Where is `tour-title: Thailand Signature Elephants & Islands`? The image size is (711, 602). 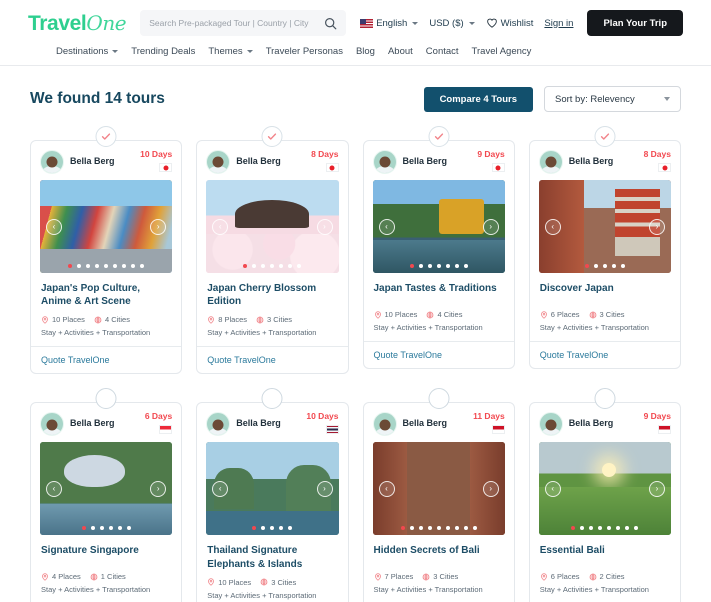 tour-title: Thailand Signature Elephants & Islands is located at coordinates (272, 552).